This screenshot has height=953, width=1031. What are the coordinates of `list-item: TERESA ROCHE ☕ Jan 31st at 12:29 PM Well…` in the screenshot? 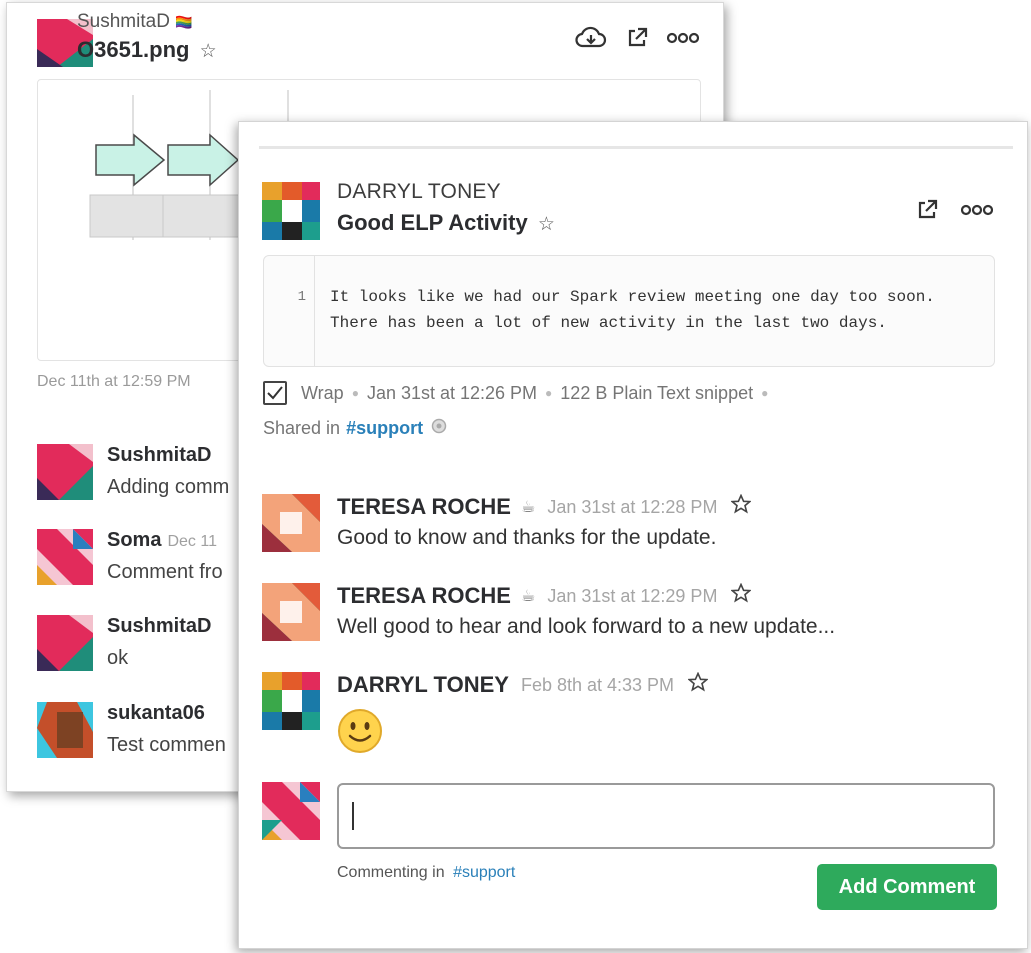 It's located at (632, 617).